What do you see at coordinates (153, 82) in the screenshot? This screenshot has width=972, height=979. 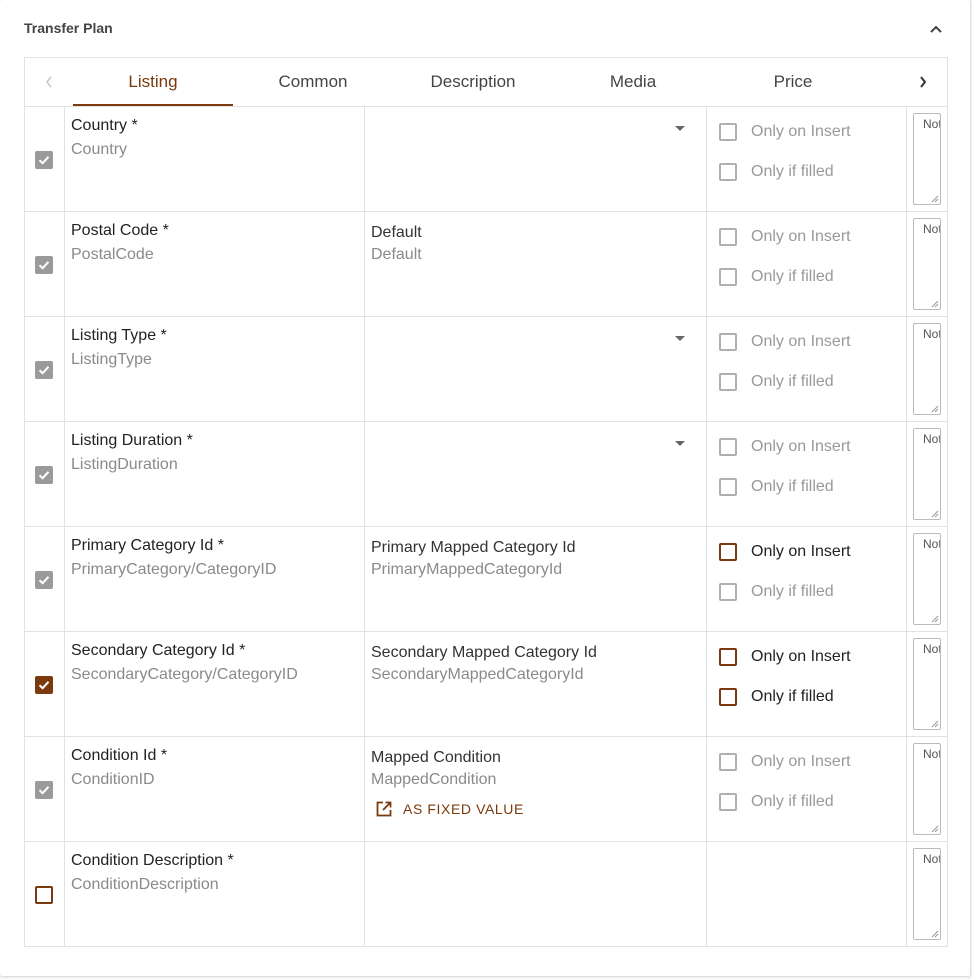 I see `tab-listing: Listing` at bounding box center [153, 82].